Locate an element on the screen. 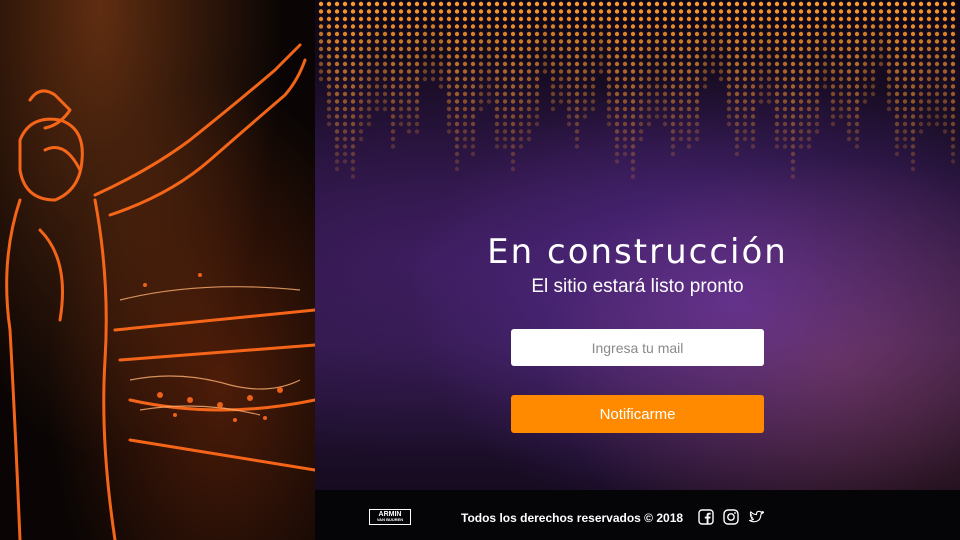  brand-logo: ARMIN VAN BUUREN is located at coordinates (390, 517).